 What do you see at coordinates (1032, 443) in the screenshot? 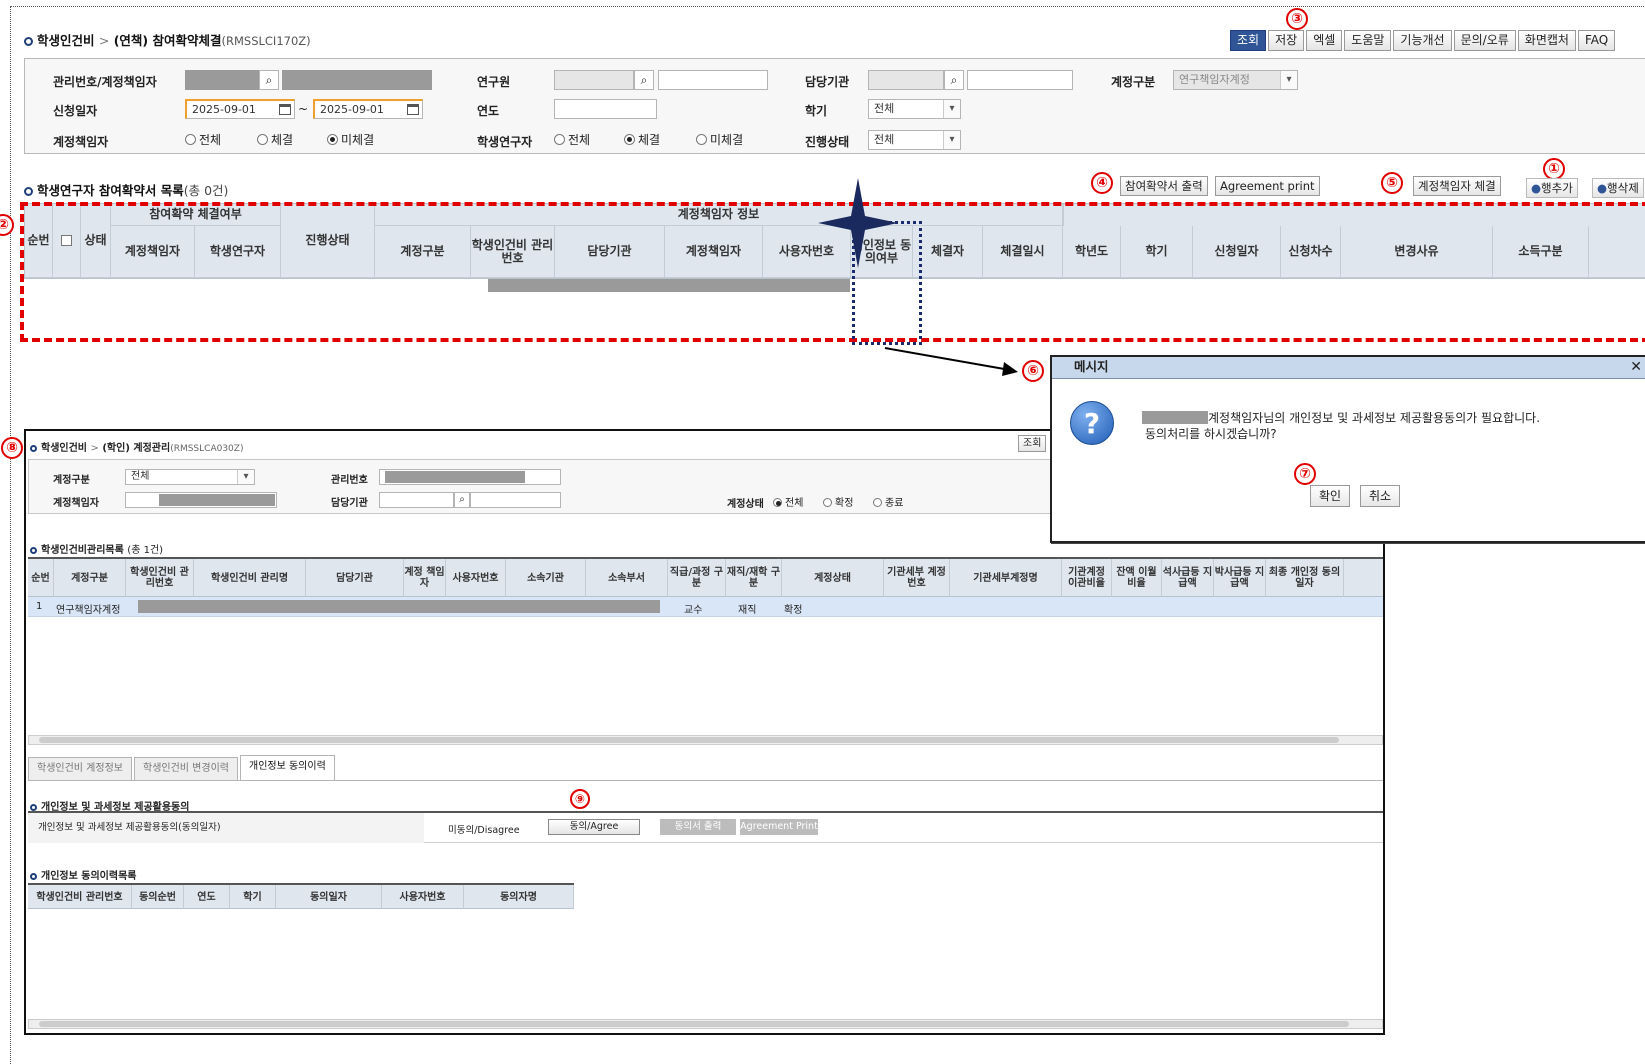
I see `inner-search-button: 조회` at bounding box center [1032, 443].